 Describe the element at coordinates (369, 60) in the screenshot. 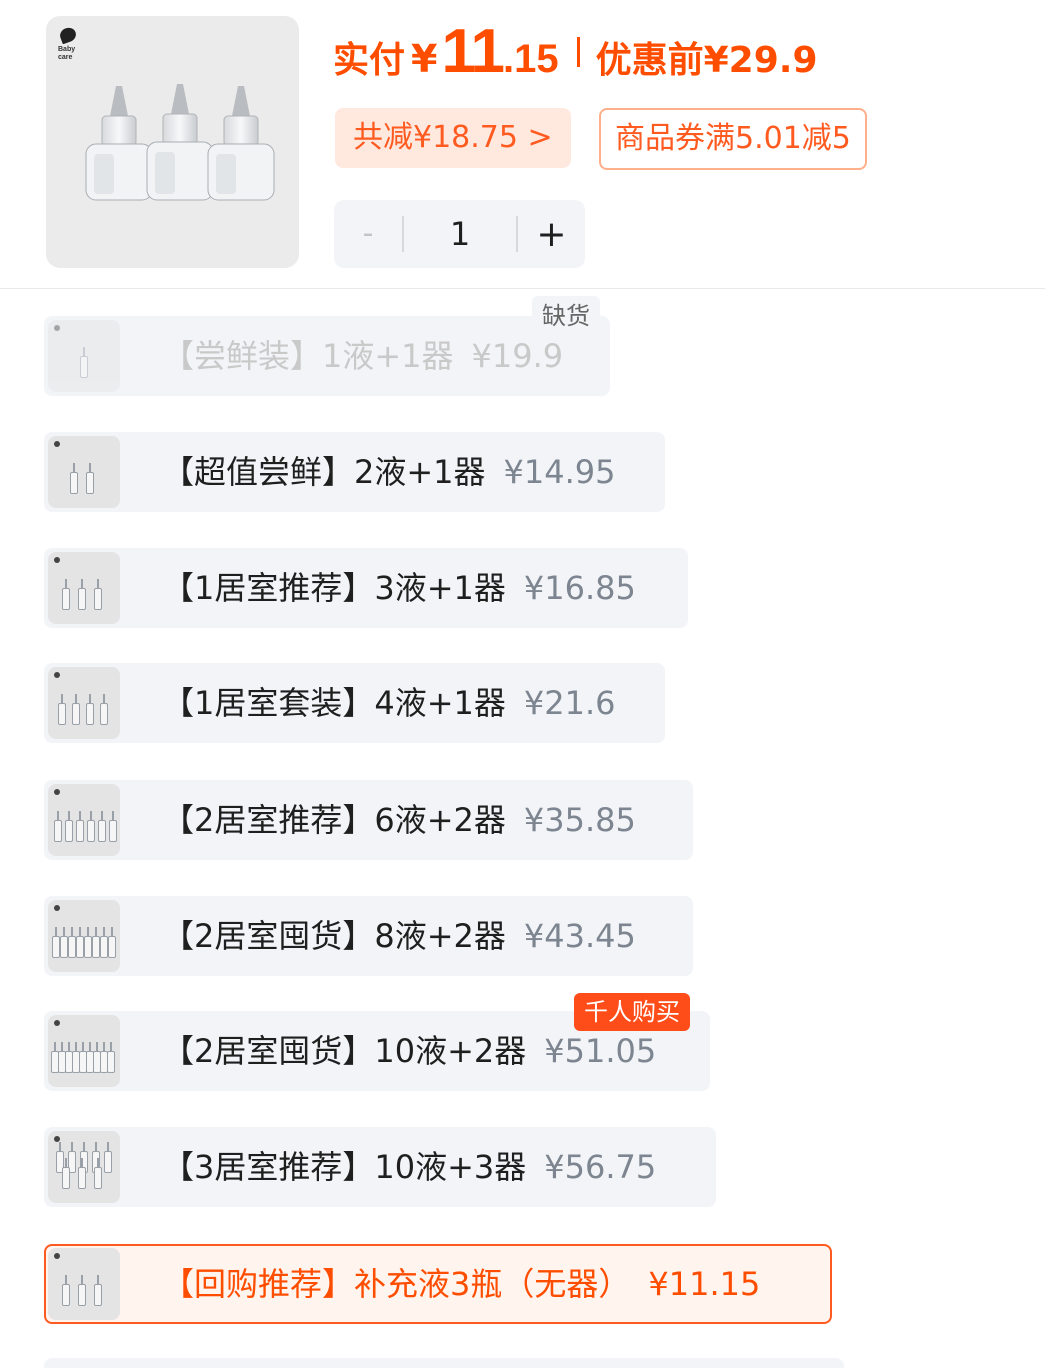

I see `paid-label: 实付` at that location.